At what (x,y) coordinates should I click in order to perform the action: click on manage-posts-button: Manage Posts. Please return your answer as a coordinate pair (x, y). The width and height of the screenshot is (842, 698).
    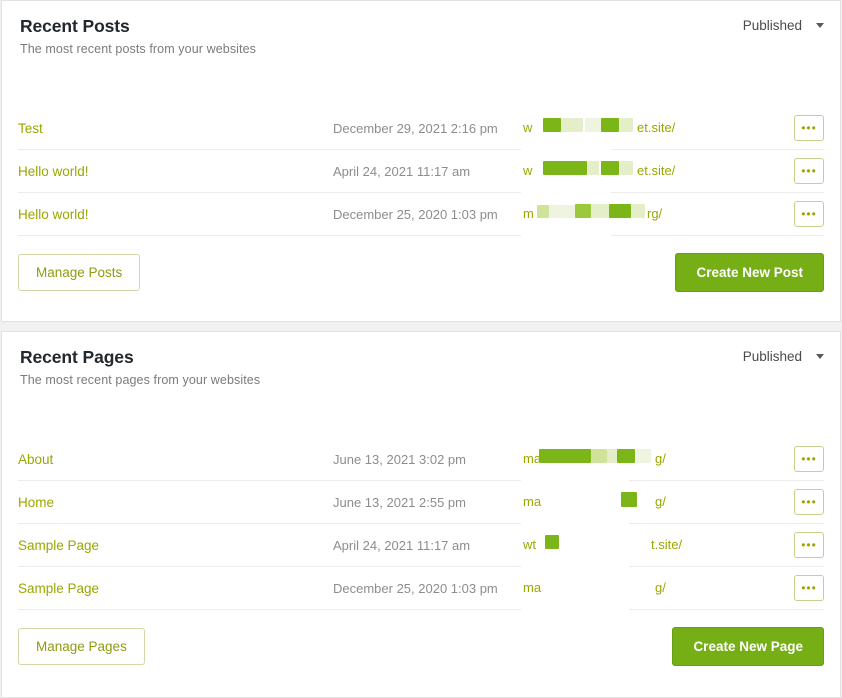
    Looking at the image, I should click on (79, 272).